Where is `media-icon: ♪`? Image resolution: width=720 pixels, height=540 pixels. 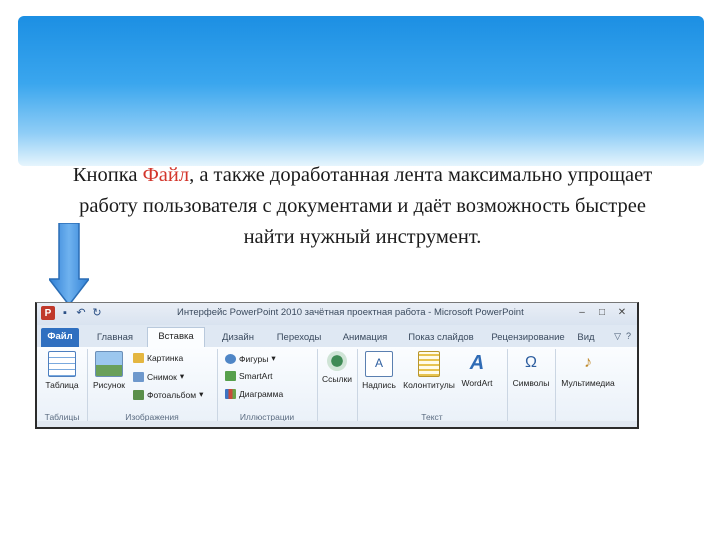
media-icon: ♪ is located at coordinates (588, 362).